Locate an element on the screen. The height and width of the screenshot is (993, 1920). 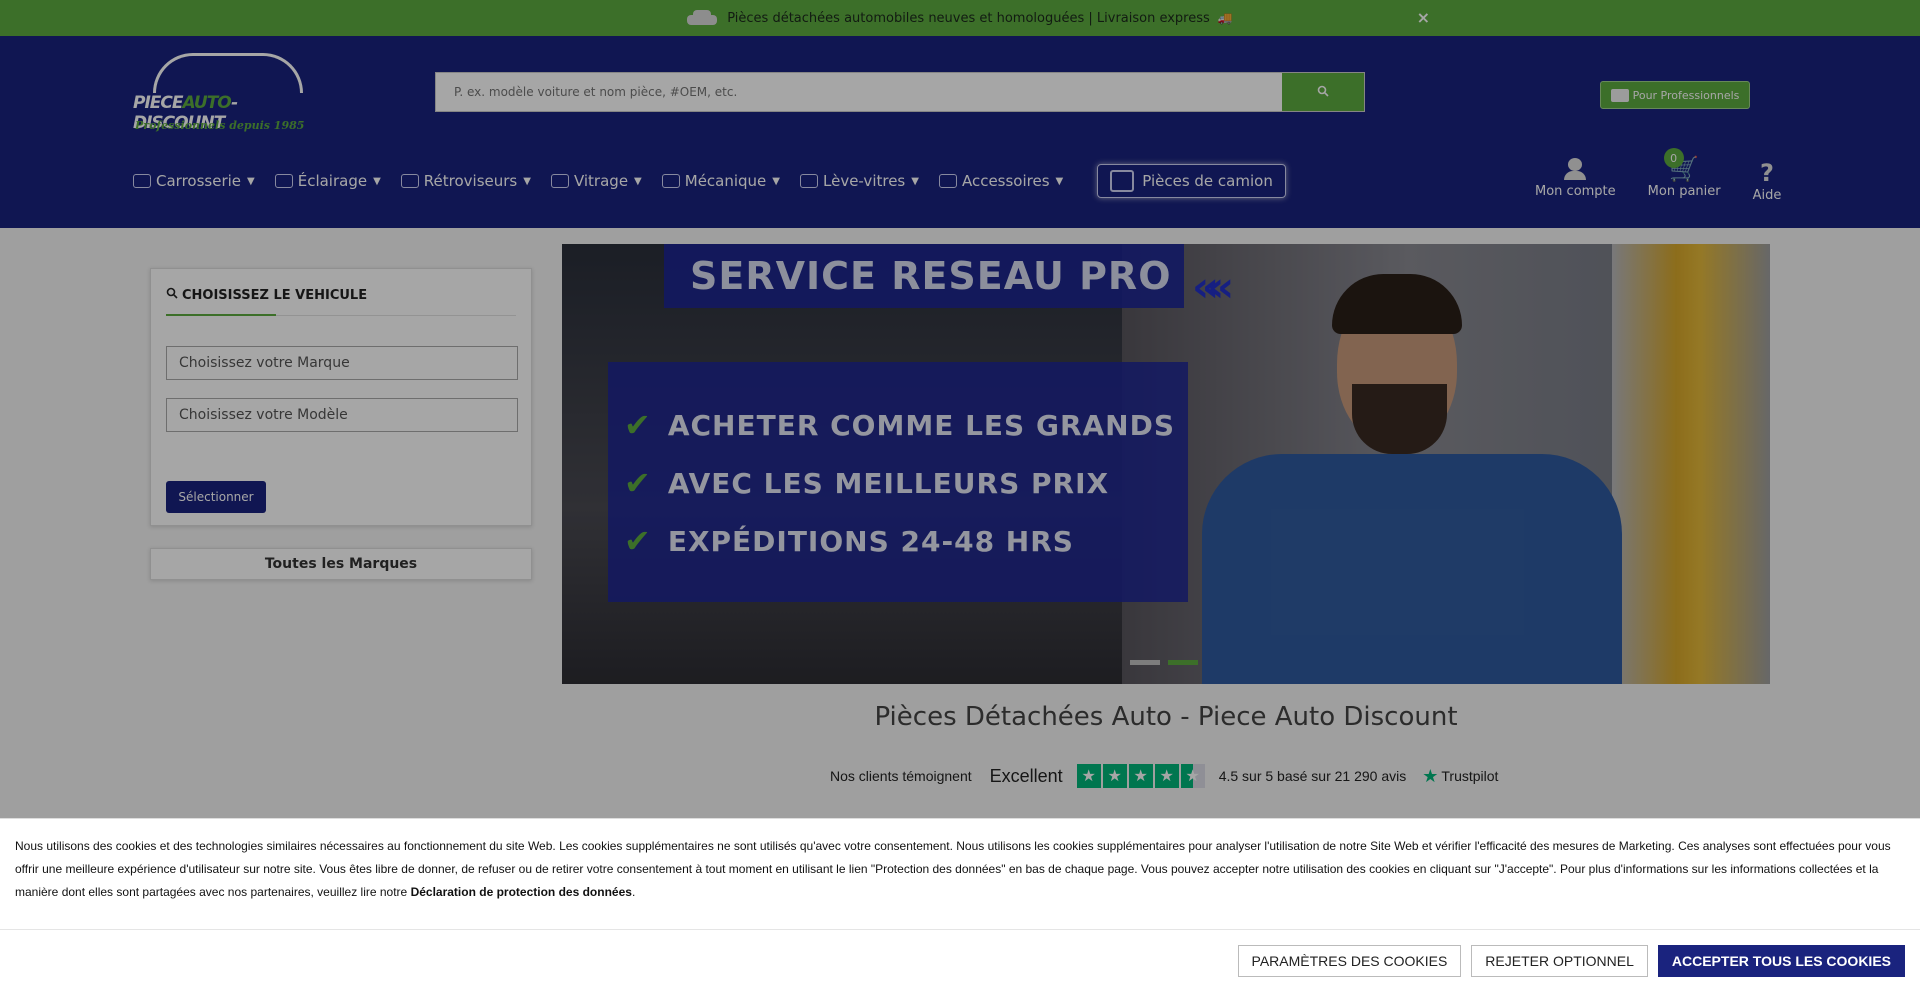
divider is located at coordinates (960, 929).